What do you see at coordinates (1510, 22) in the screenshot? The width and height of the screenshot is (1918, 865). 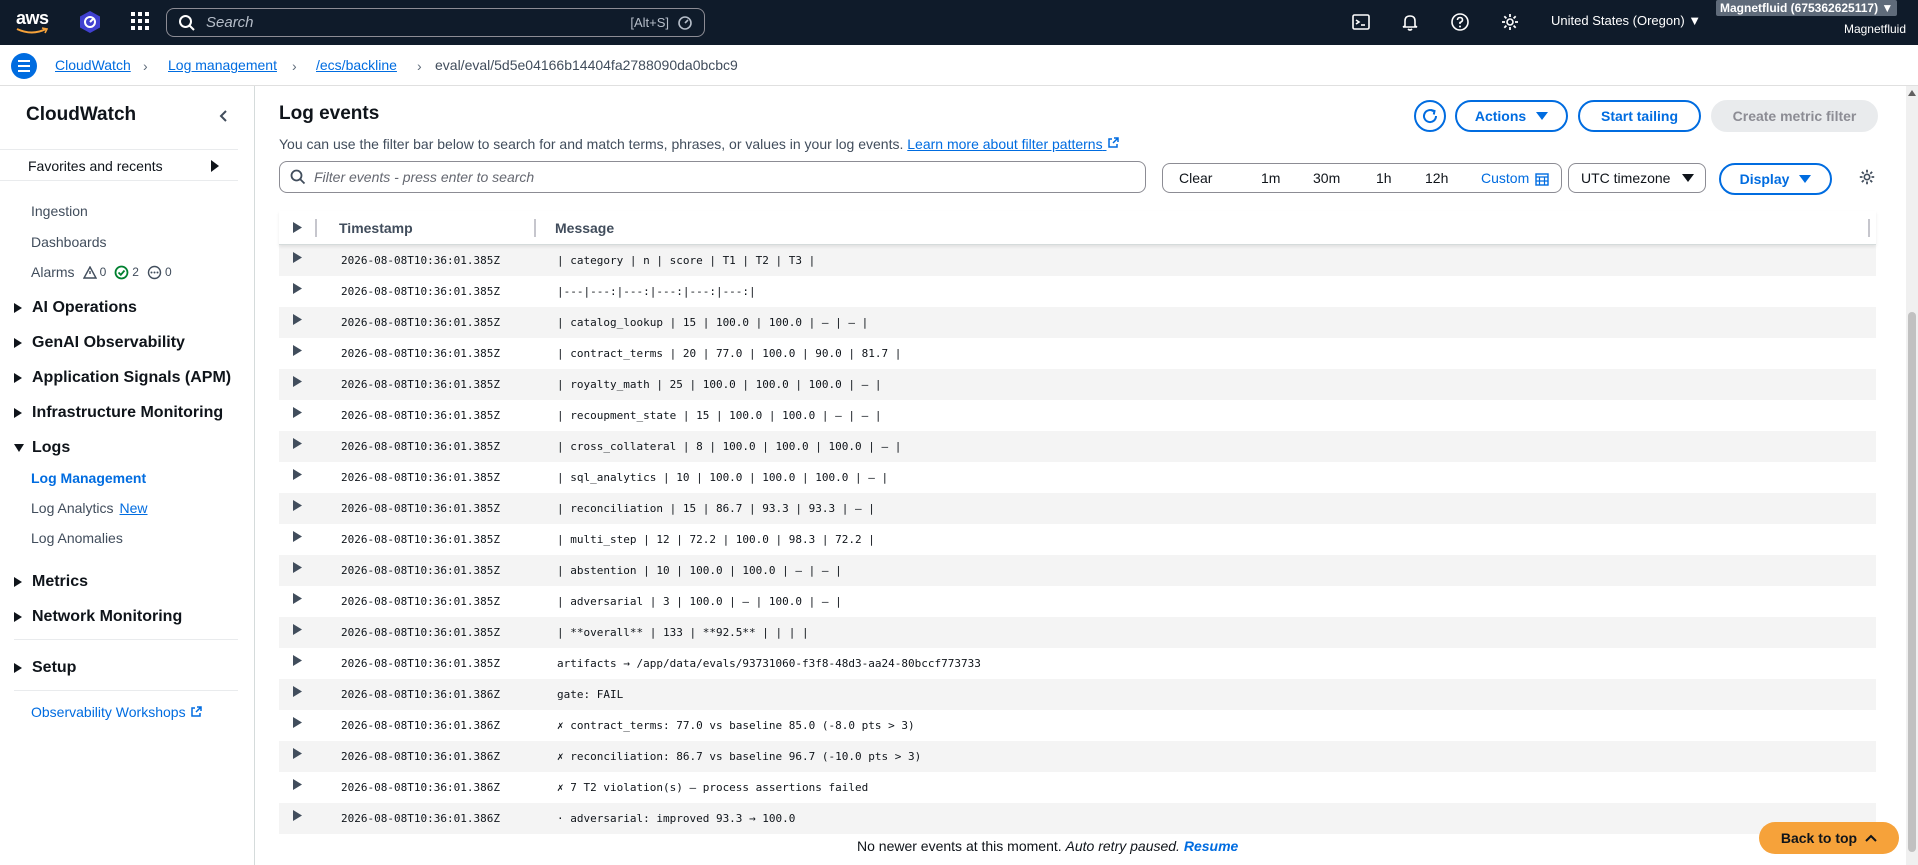 I see `settings-gear-icon` at bounding box center [1510, 22].